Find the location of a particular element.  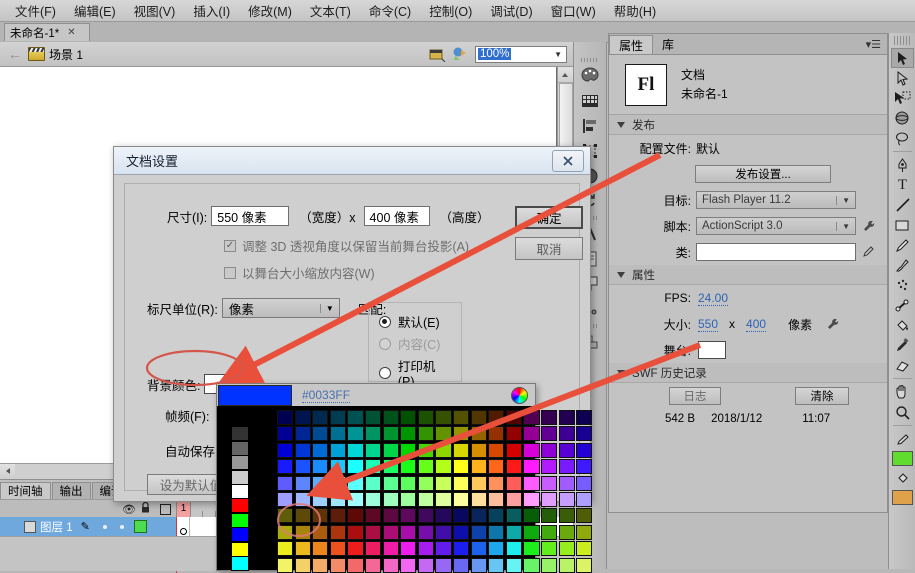

size-width-value: 550 is located at coordinates (708, 324).